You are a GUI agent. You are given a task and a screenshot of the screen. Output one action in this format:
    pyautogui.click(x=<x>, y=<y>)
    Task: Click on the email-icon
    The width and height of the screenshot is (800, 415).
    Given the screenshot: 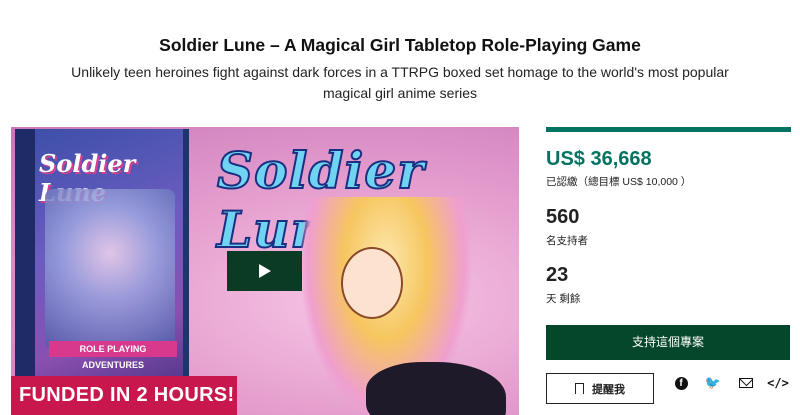 What is the action you would take?
    pyautogui.click(x=746, y=383)
    